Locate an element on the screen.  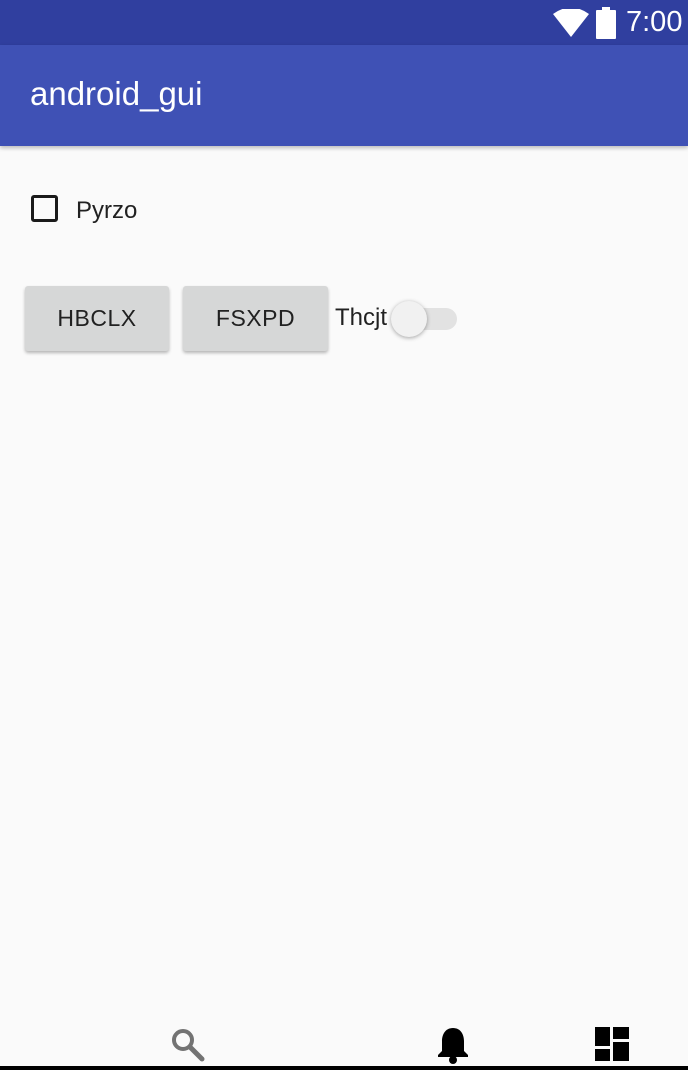
status-bar: 7:00 is located at coordinates (344, 22).